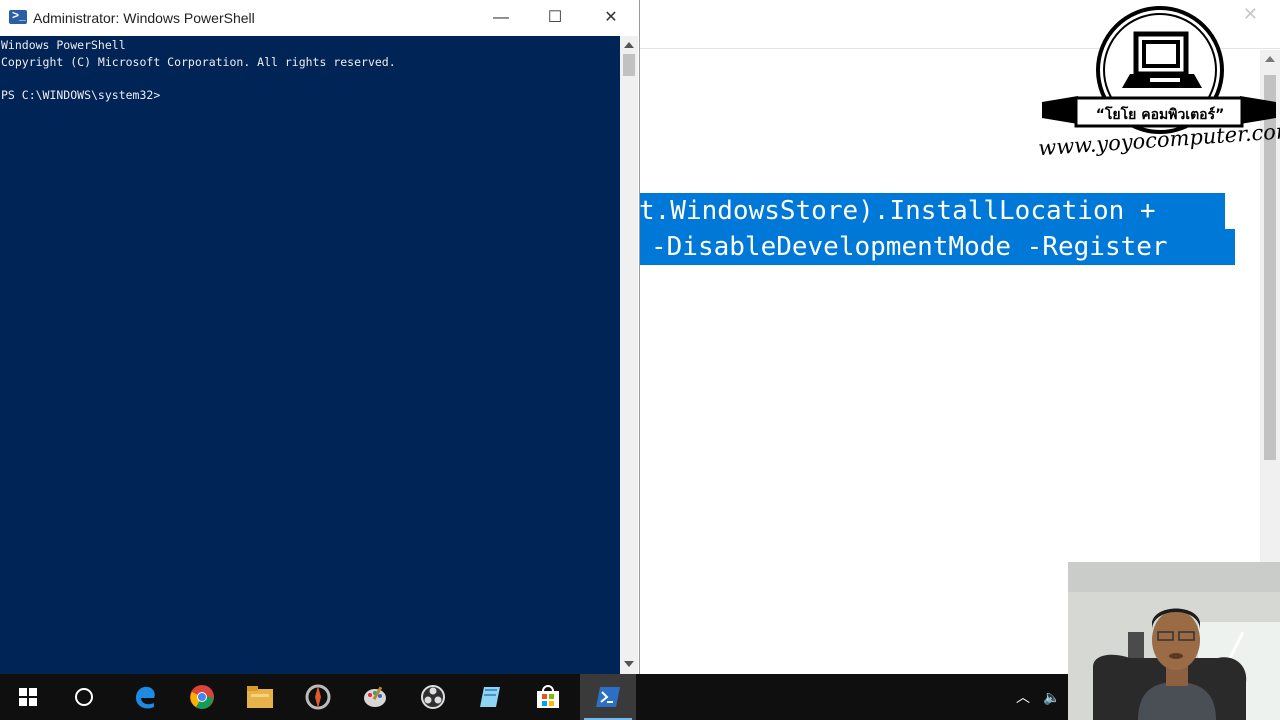 The image size is (1280, 720). Describe the element at coordinates (629, 664) in the screenshot. I see `scroll-down-icon` at that location.